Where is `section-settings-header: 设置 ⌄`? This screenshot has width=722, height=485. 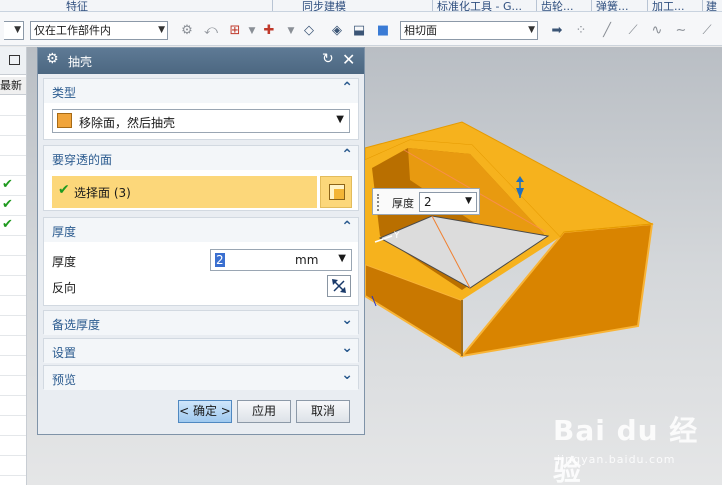
section-settings-header: 设置 ⌄ is located at coordinates (201, 351).